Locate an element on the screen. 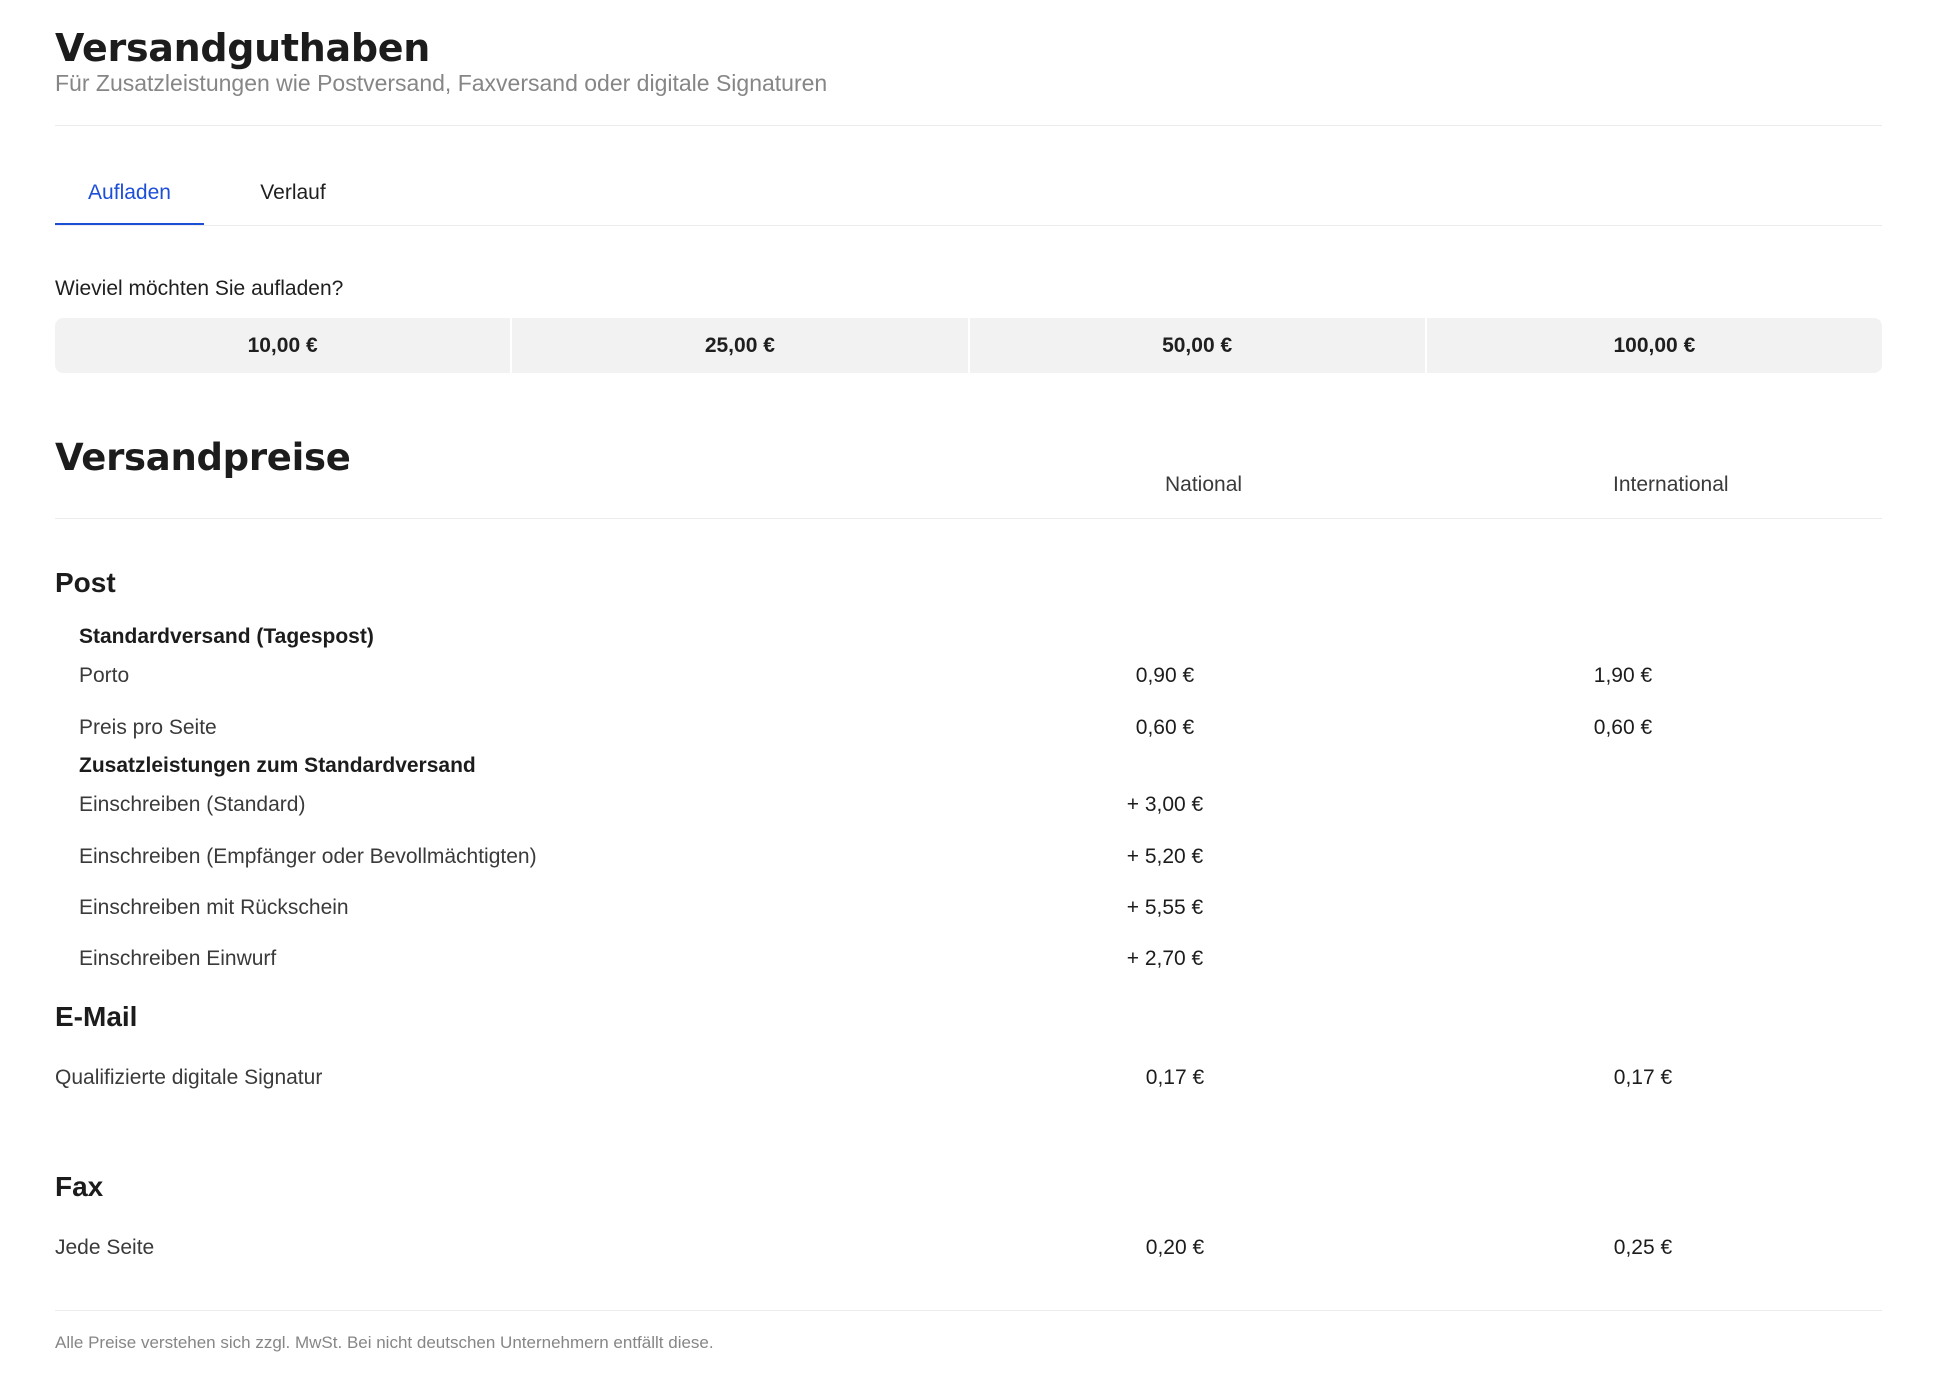  row-extra-label: Einschreiben (Standard) is located at coordinates (192, 804).